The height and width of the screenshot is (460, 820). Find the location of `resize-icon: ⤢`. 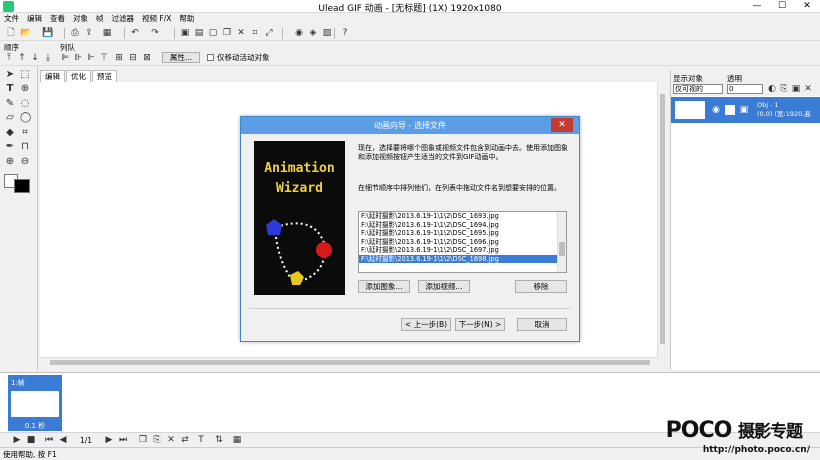

resize-icon: ⤢ is located at coordinates (269, 33).